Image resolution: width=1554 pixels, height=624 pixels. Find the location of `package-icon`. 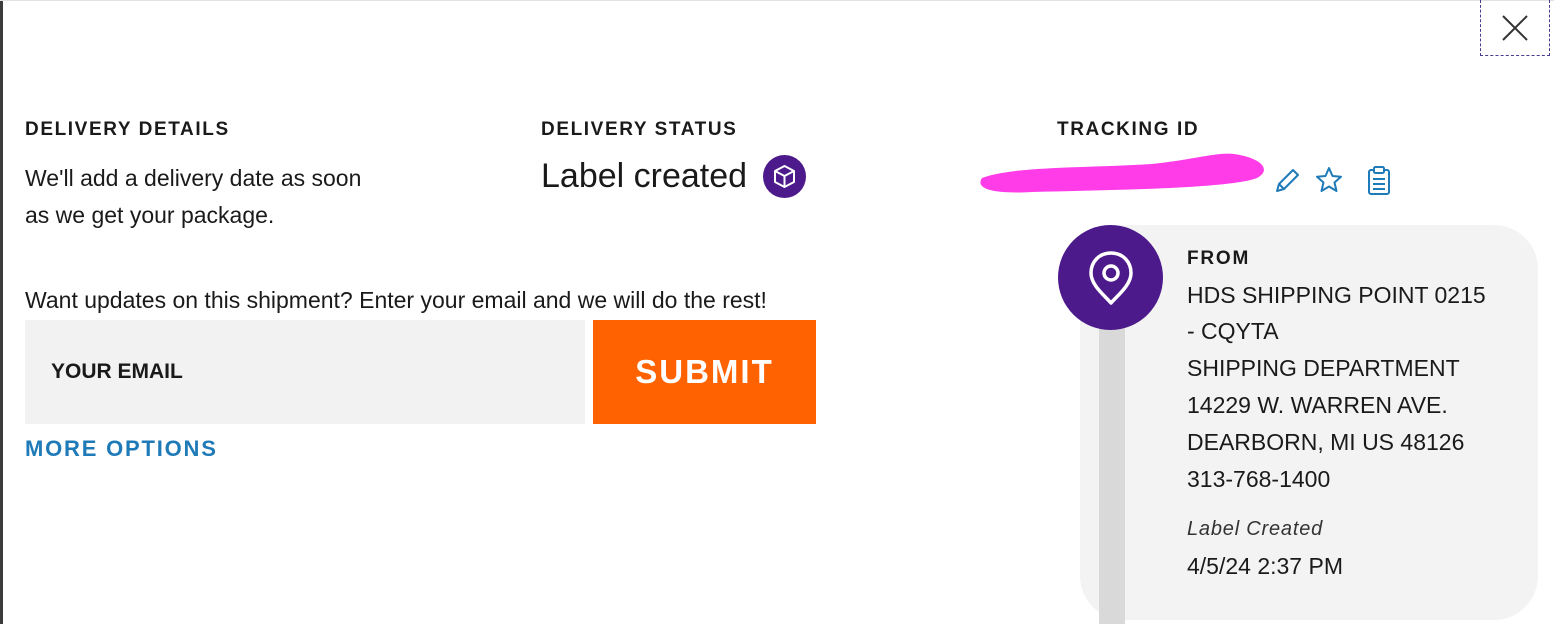

package-icon is located at coordinates (784, 176).